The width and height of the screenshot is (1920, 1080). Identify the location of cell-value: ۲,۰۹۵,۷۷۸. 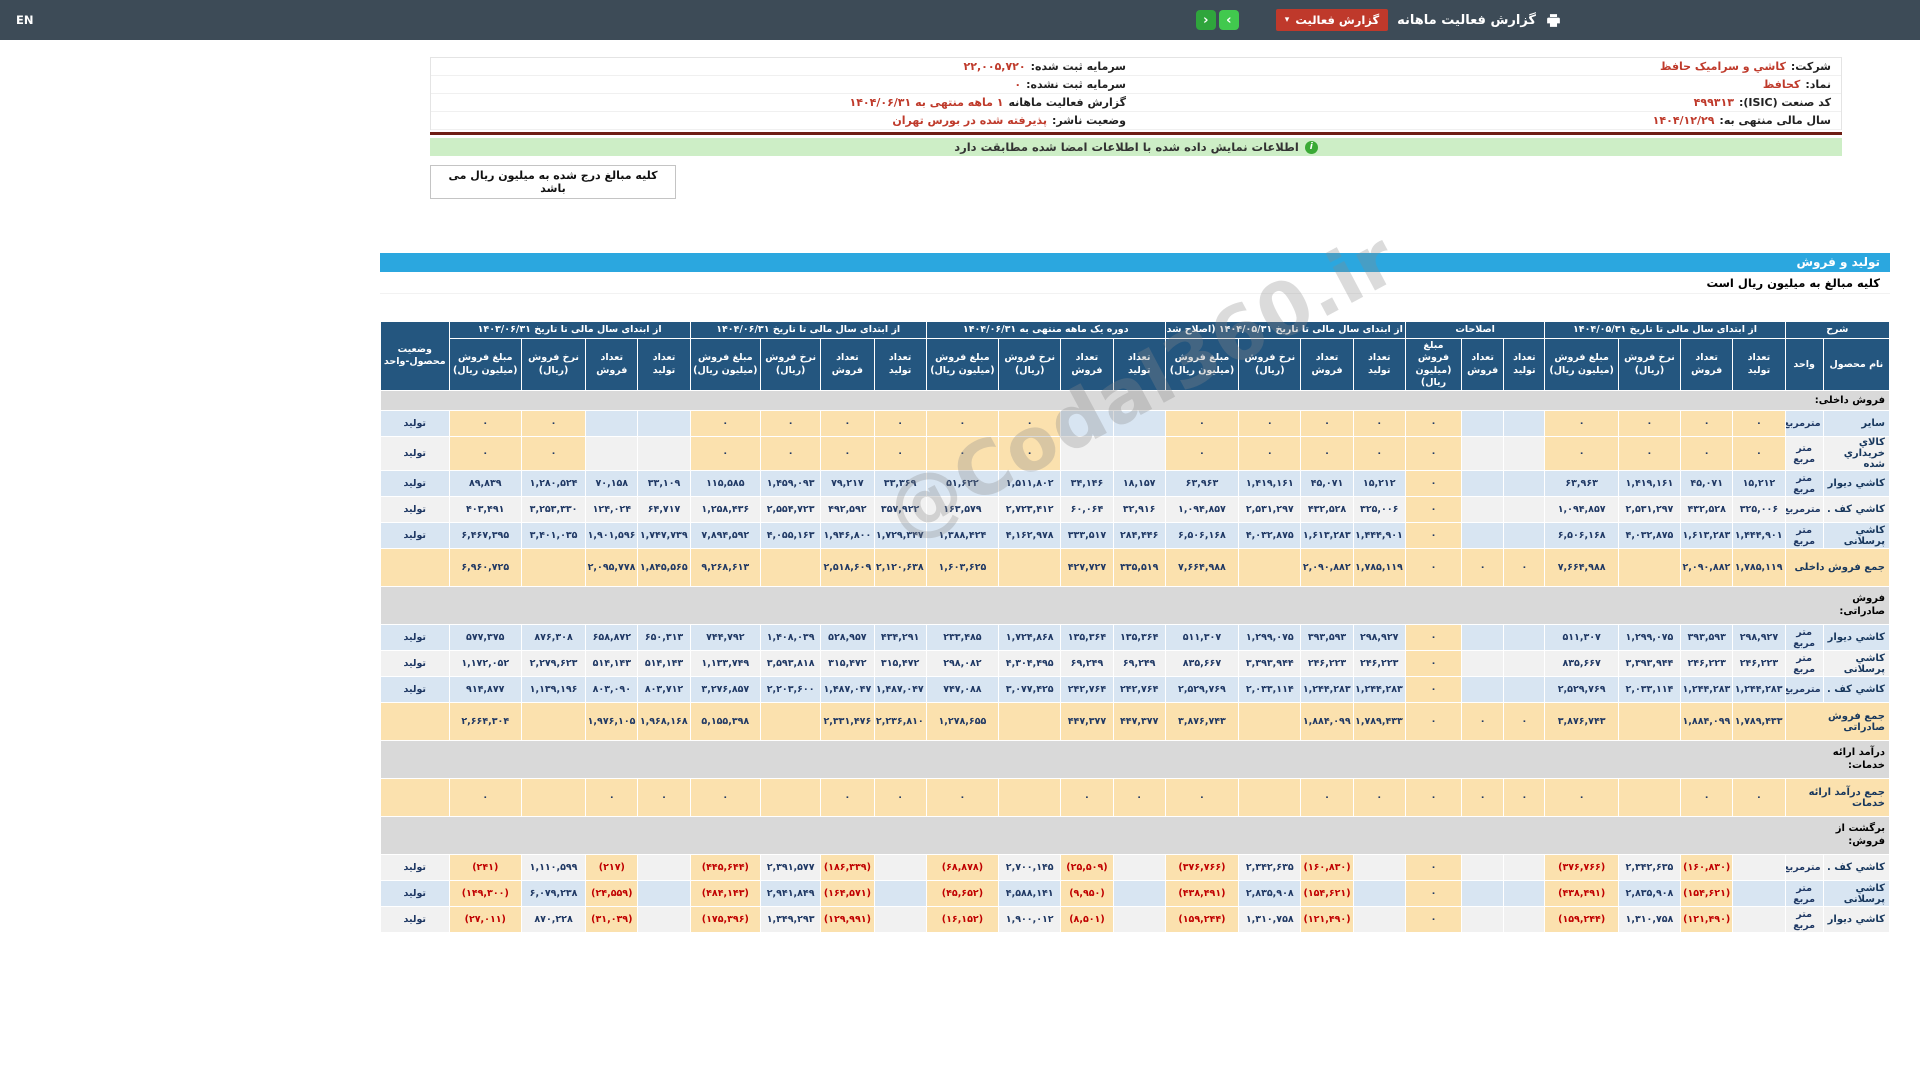
(612, 568).